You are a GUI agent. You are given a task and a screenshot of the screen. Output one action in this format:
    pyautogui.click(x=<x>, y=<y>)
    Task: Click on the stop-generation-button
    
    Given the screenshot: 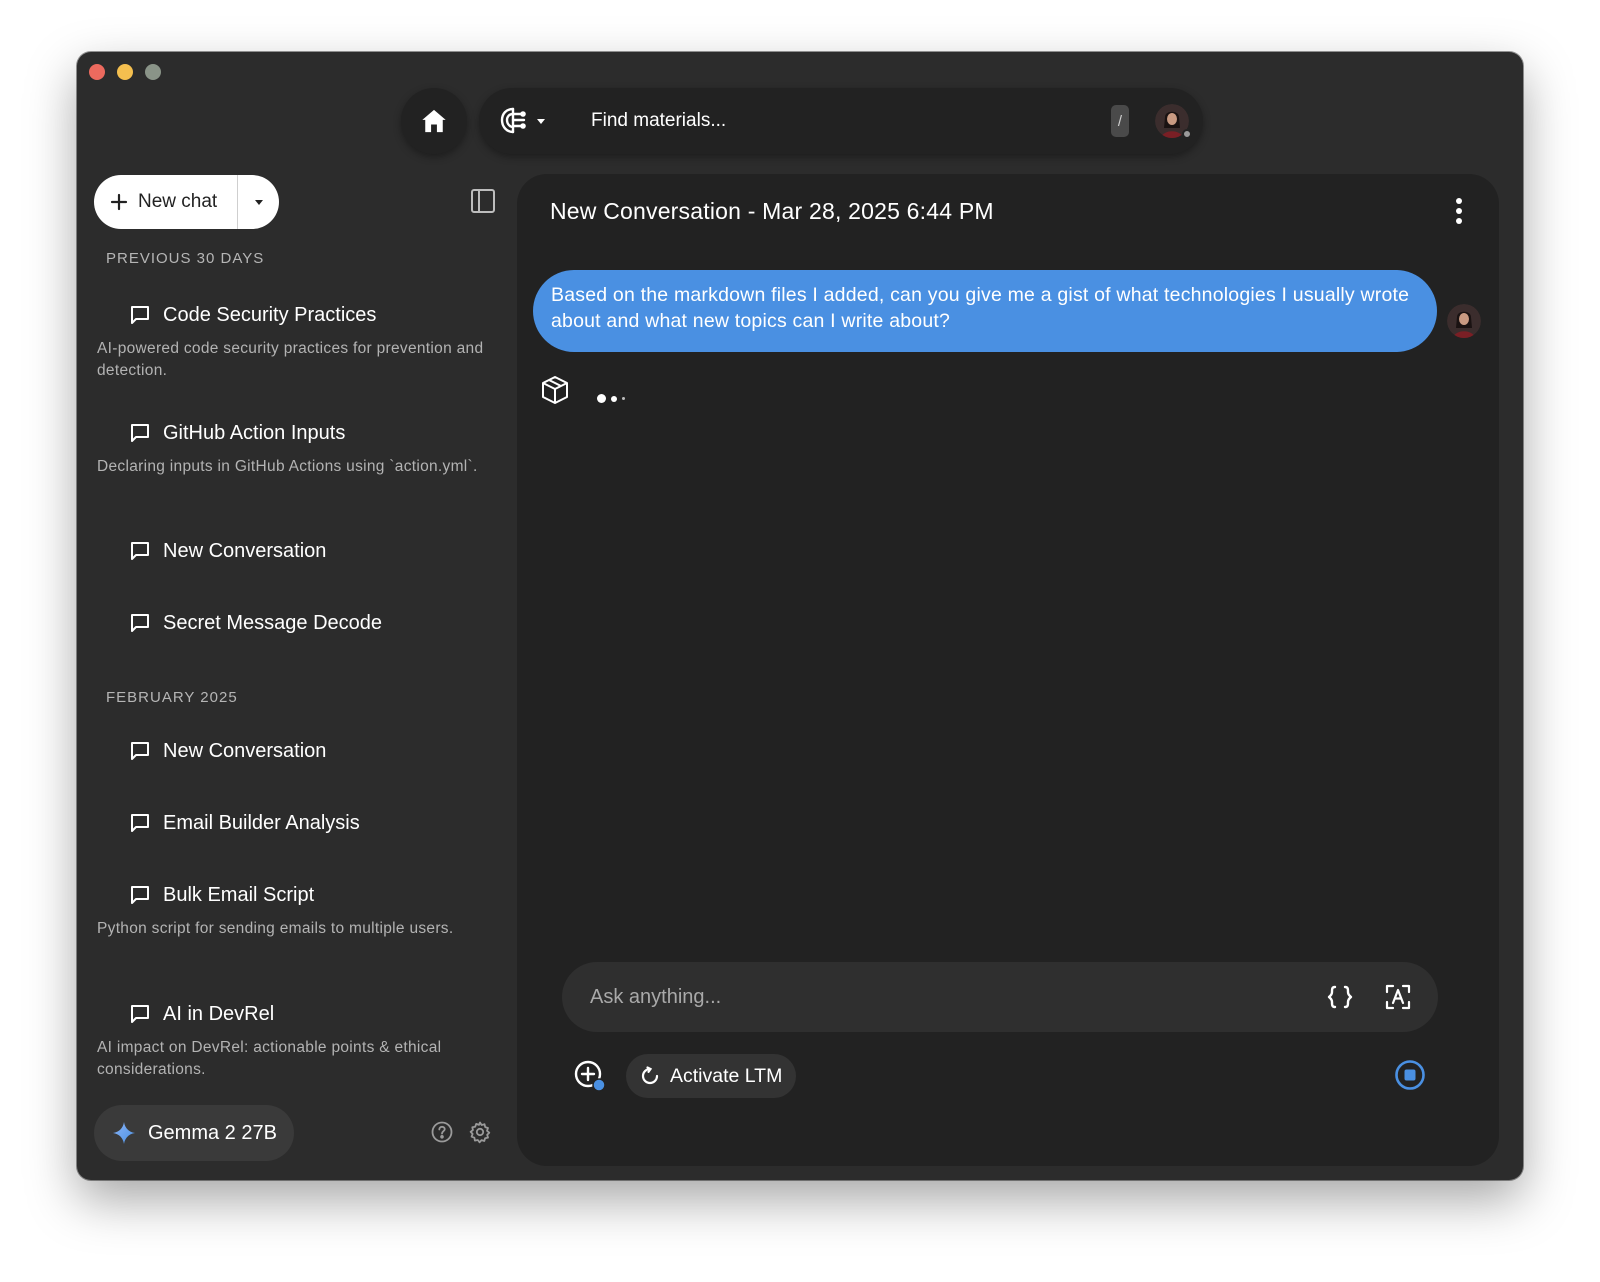 What is the action you would take?
    pyautogui.click(x=1410, y=1075)
    